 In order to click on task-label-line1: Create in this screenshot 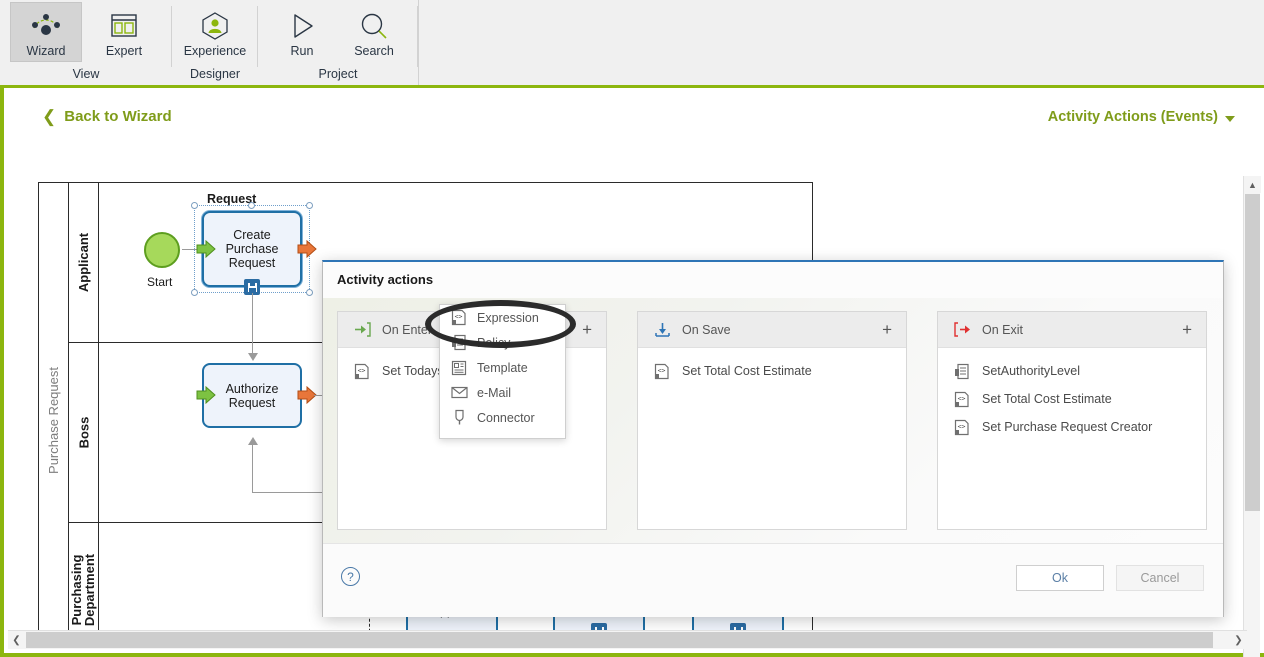, I will do `click(252, 235)`.